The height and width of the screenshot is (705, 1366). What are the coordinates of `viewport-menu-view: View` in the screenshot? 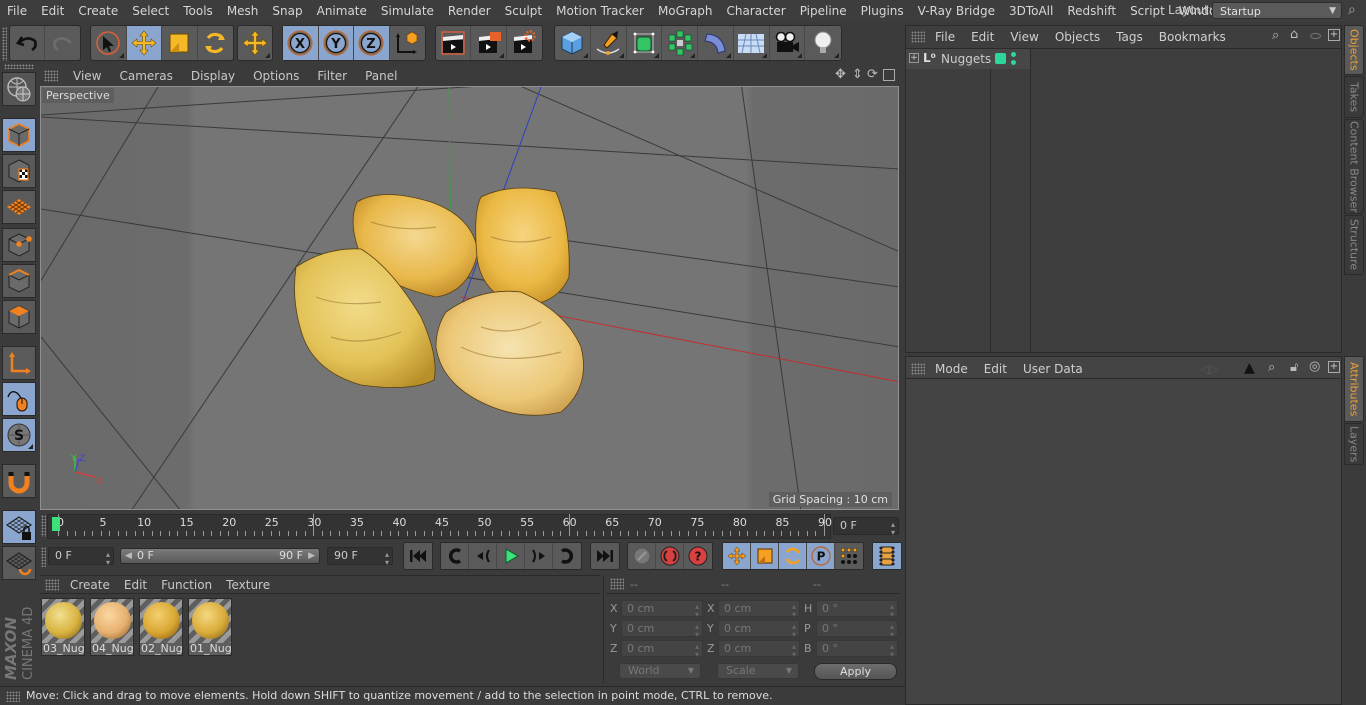 It's located at (87, 76).